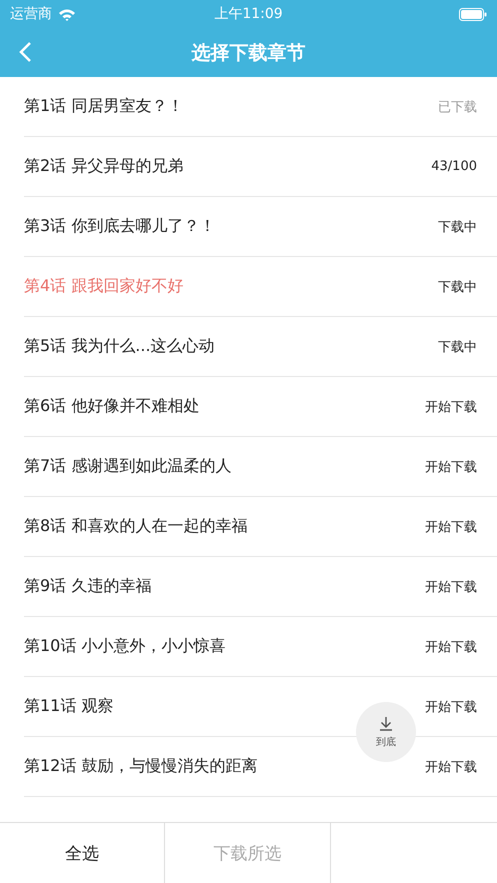 This screenshot has height=883, width=497. Describe the element at coordinates (104, 166) in the screenshot. I see `chapter-title: 第2话 异父异母的兄弟` at that location.